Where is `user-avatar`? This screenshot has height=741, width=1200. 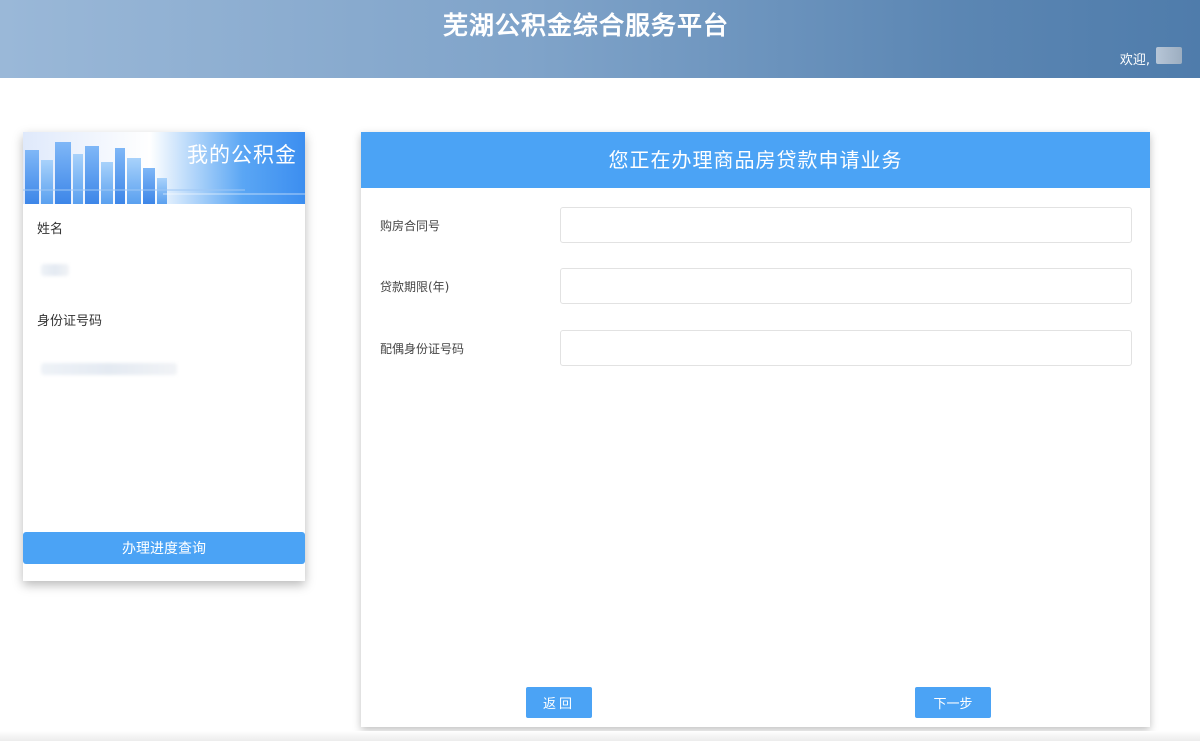
user-avatar is located at coordinates (1169, 55).